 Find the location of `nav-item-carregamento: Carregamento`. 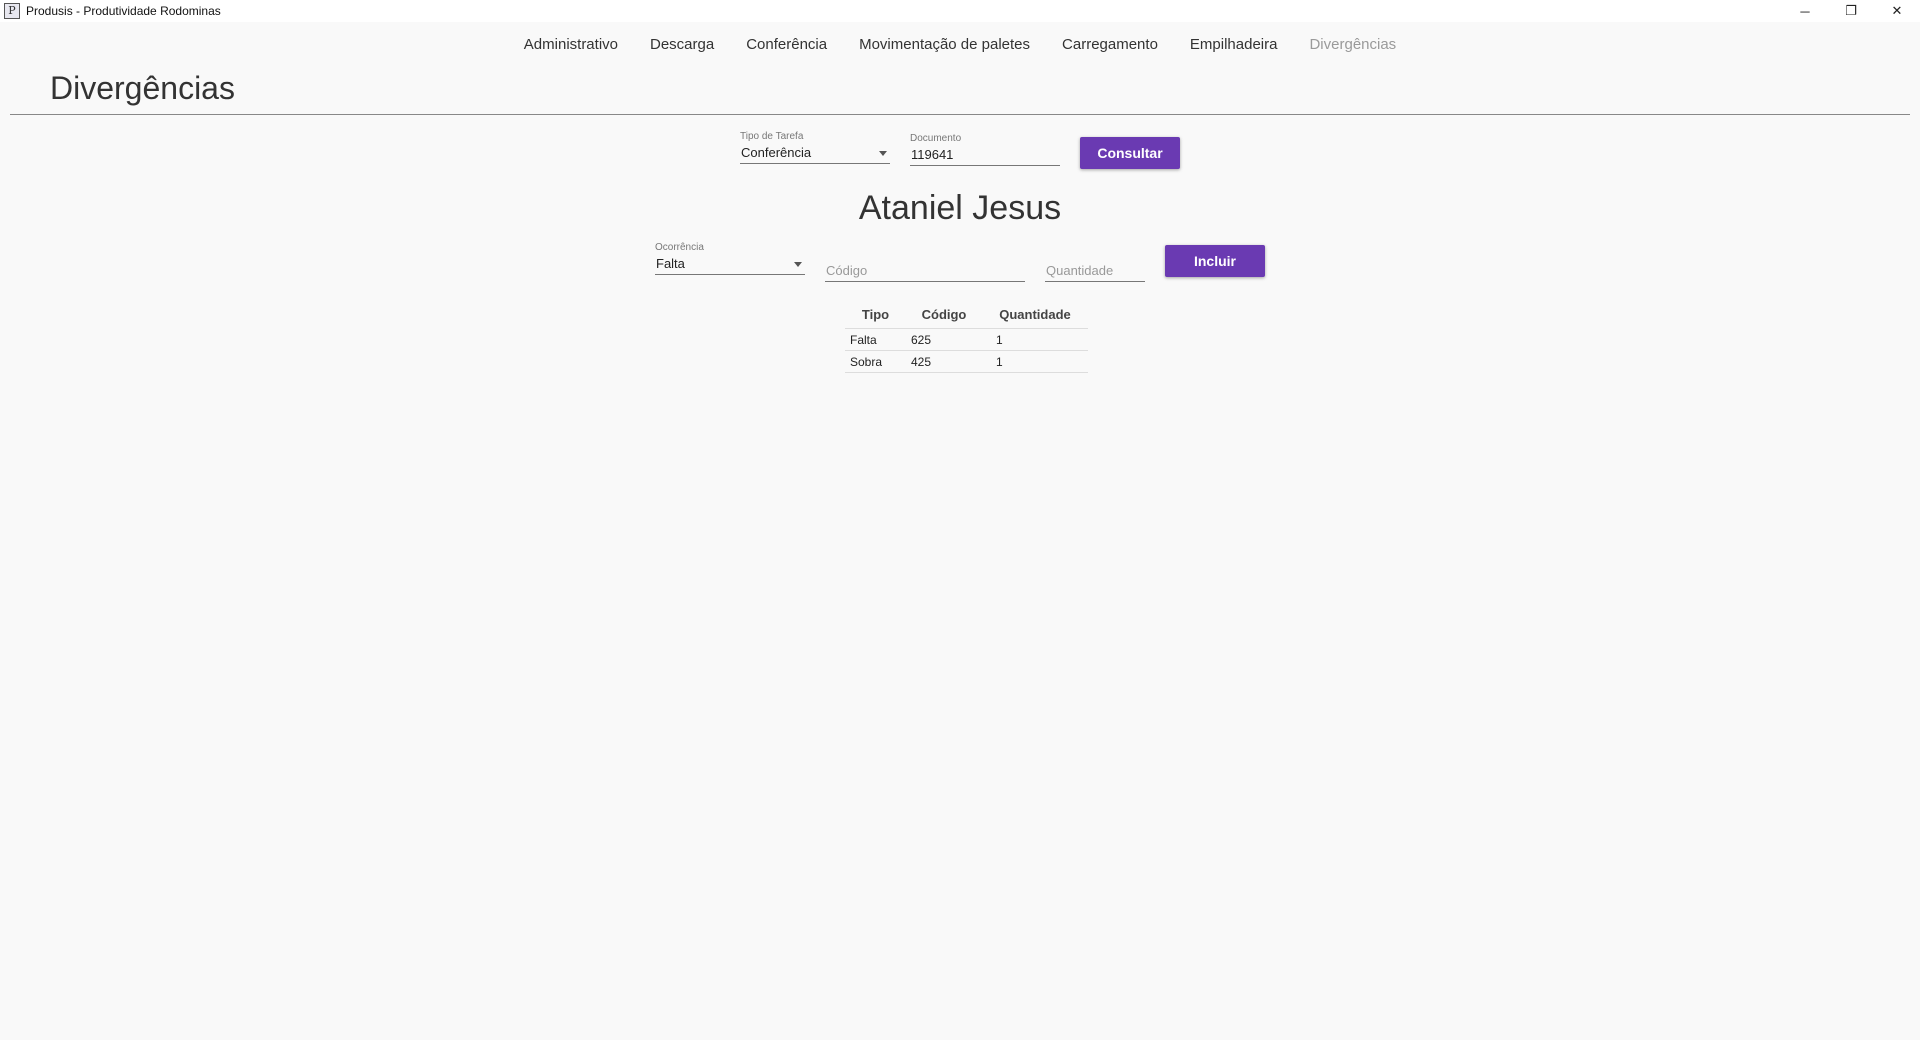

nav-item-carregamento: Carregamento is located at coordinates (1110, 44).